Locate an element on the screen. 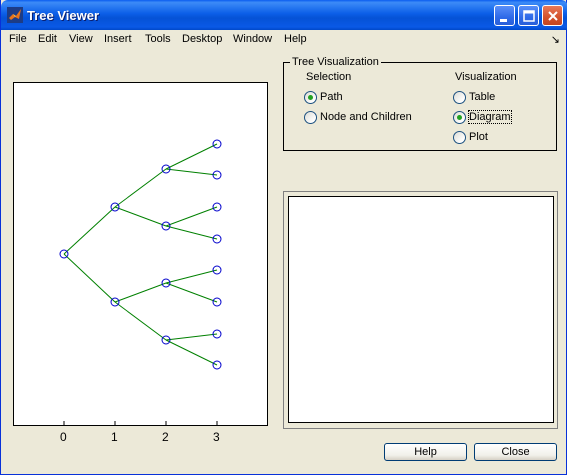  help-button: Help is located at coordinates (425, 452).